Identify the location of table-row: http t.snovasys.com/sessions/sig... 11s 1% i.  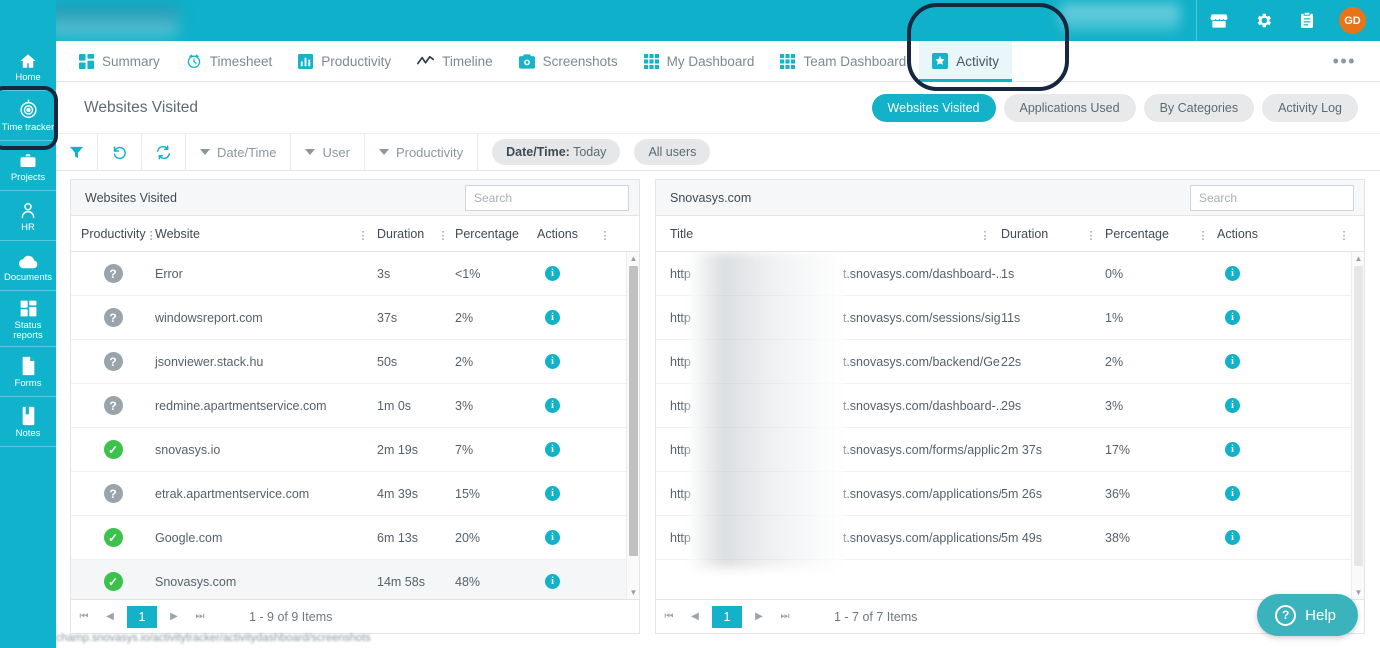
(1010, 318).